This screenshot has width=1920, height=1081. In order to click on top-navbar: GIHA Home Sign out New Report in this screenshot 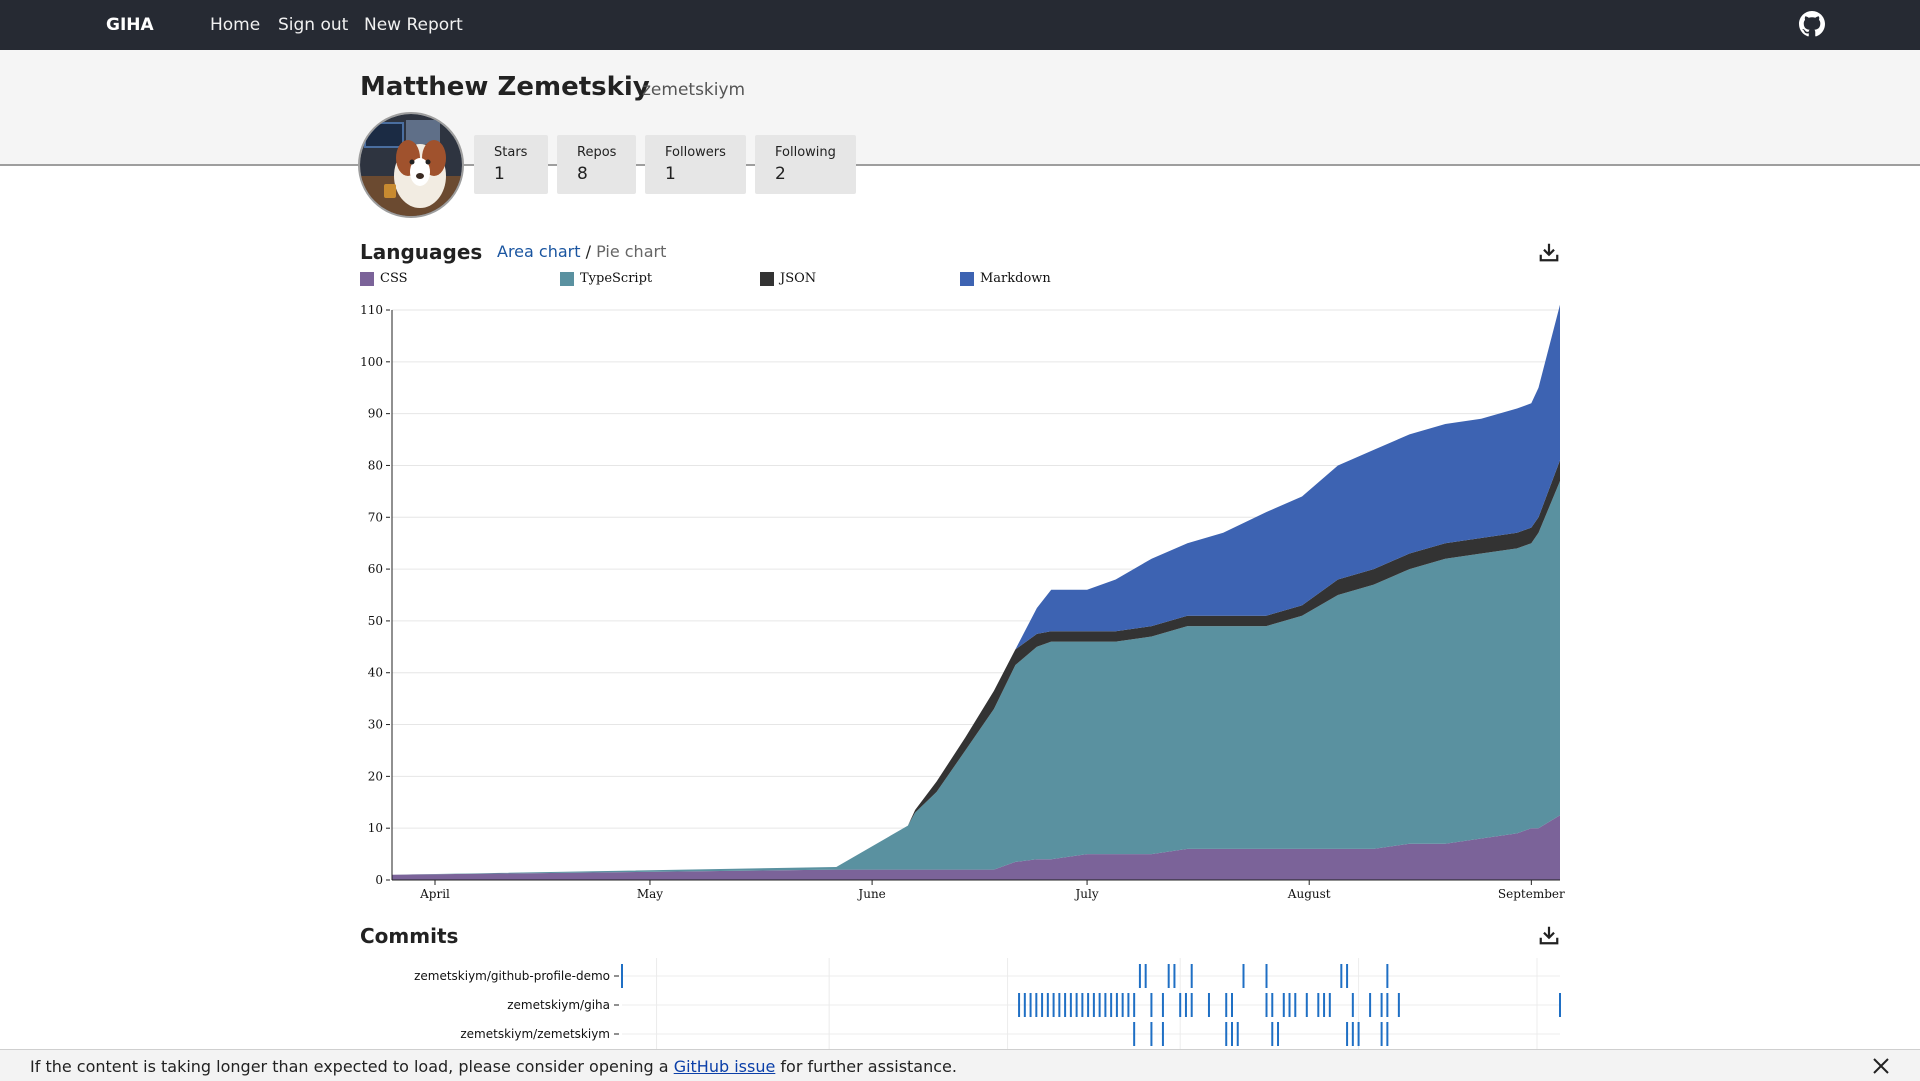, I will do `click(960, 25)`.